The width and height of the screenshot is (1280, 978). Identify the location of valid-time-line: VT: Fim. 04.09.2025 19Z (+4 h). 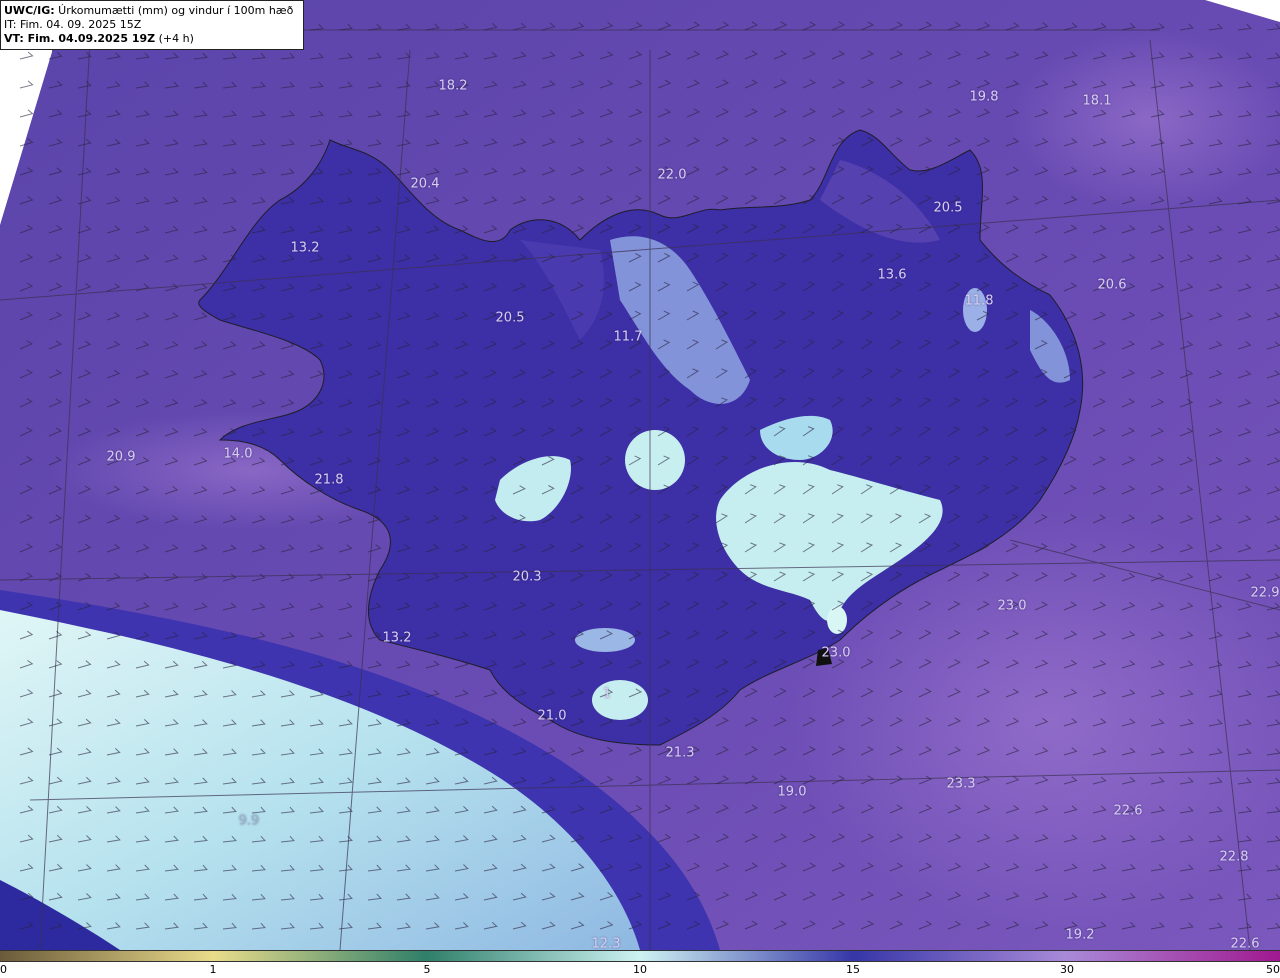
(152, 39).